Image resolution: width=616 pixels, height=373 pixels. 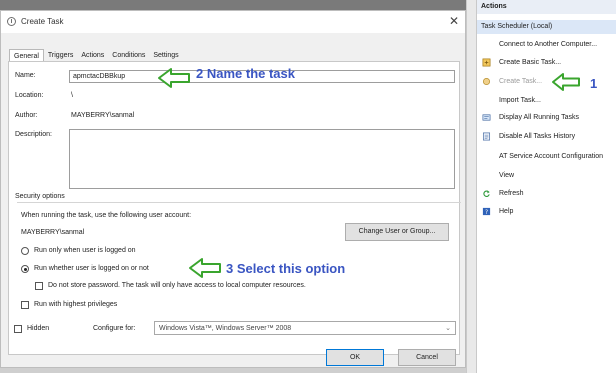 I want to click on action-view: View, so click(x=546, y=176).